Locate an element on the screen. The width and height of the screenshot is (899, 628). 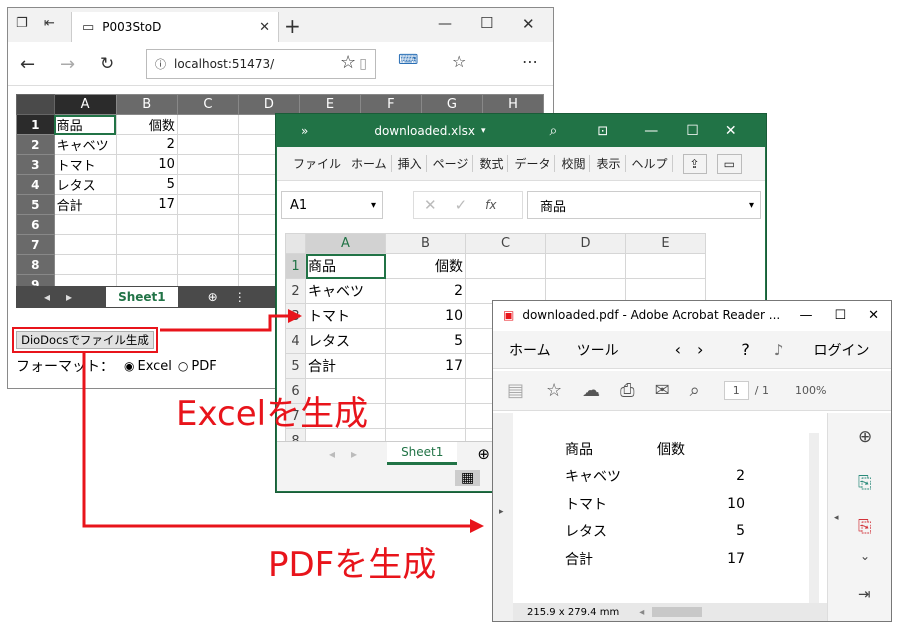
annotation-excel: Excelを生成 is located at coordinates (272, 414).